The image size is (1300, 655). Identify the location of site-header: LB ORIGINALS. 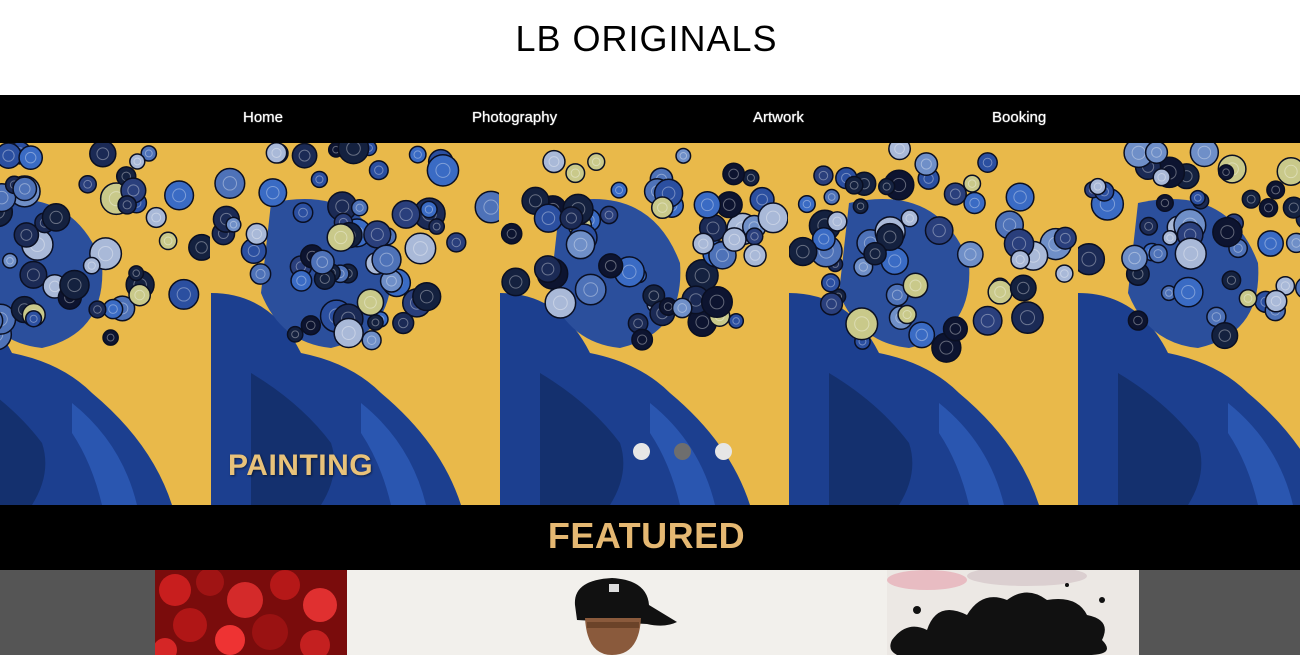
(650, 47).